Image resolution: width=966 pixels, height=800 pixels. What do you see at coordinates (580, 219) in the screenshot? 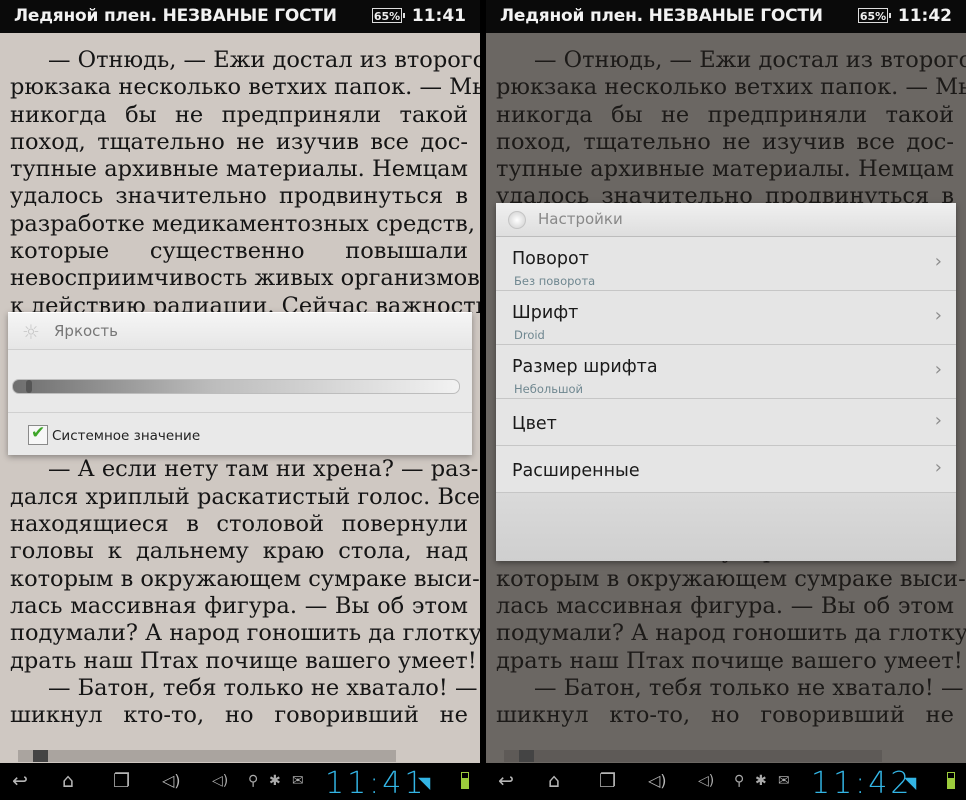
I see `dialog-title: Настройки` at bounding box center [580, 219].